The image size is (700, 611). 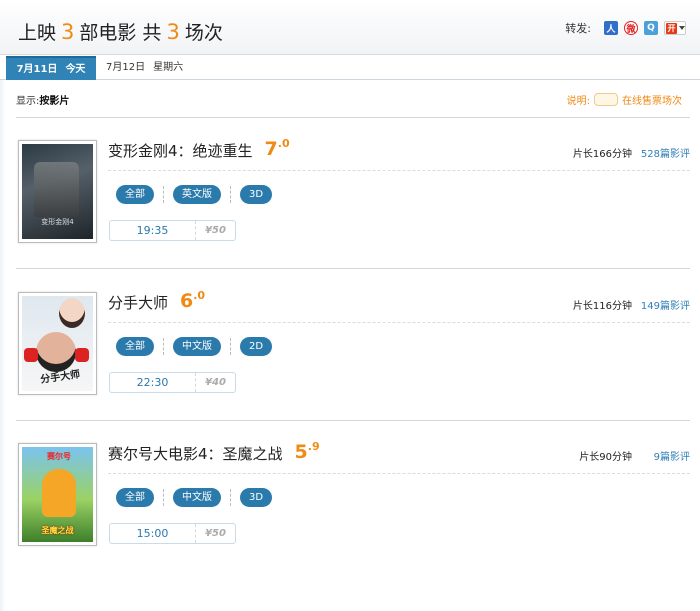 I want to click on show-count: 3, so click(x=173, y=32).